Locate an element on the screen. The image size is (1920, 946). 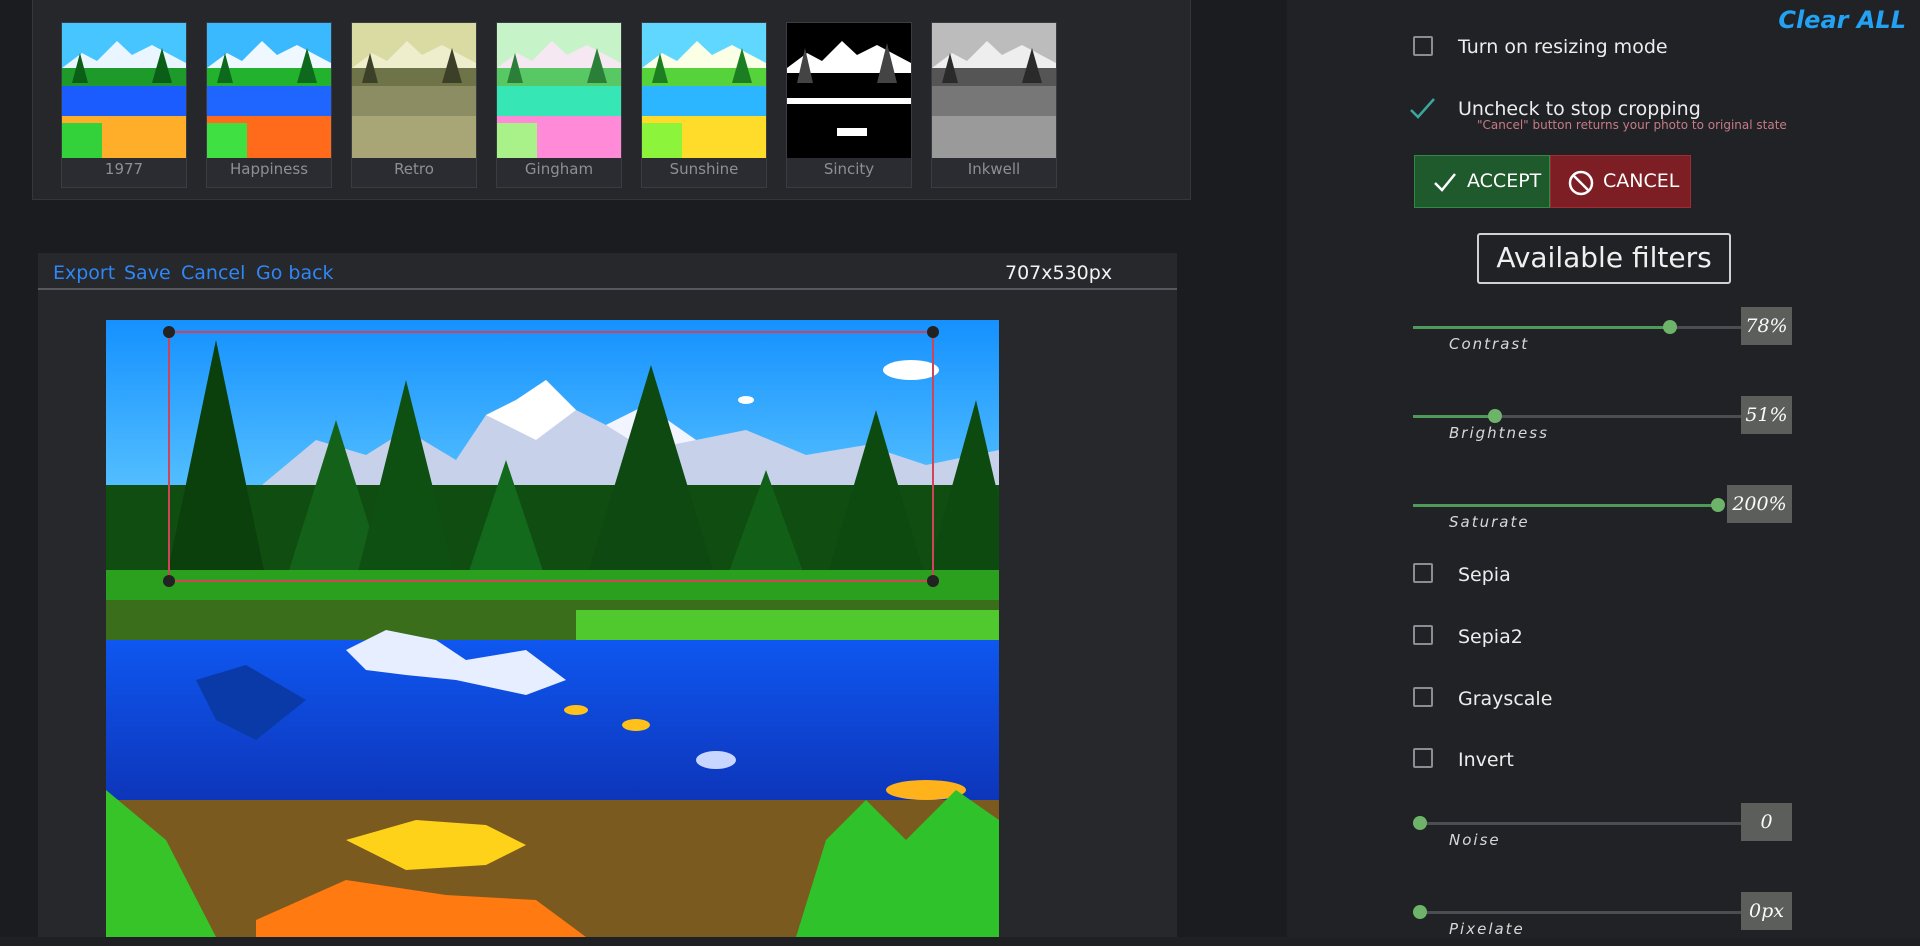
contrast-slider: Contrast 78% is located at coordinates (1603, 334).